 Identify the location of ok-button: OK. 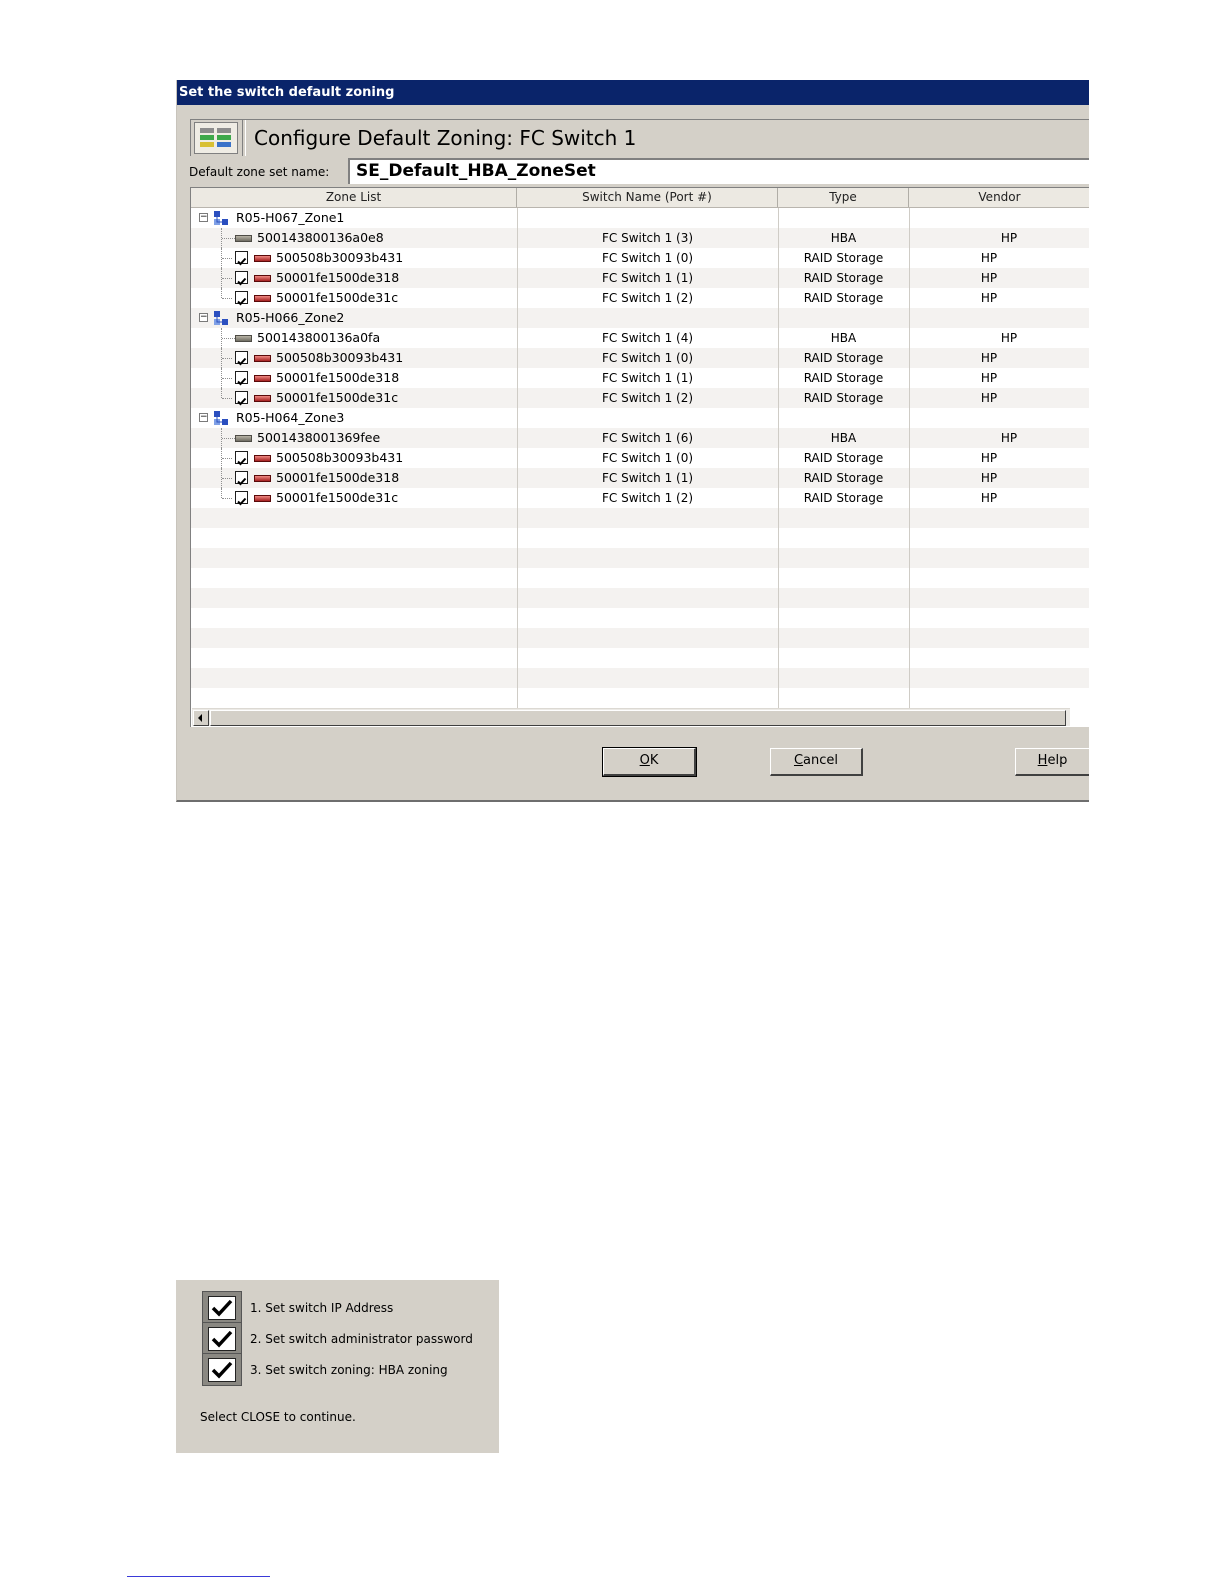
(649, 762).